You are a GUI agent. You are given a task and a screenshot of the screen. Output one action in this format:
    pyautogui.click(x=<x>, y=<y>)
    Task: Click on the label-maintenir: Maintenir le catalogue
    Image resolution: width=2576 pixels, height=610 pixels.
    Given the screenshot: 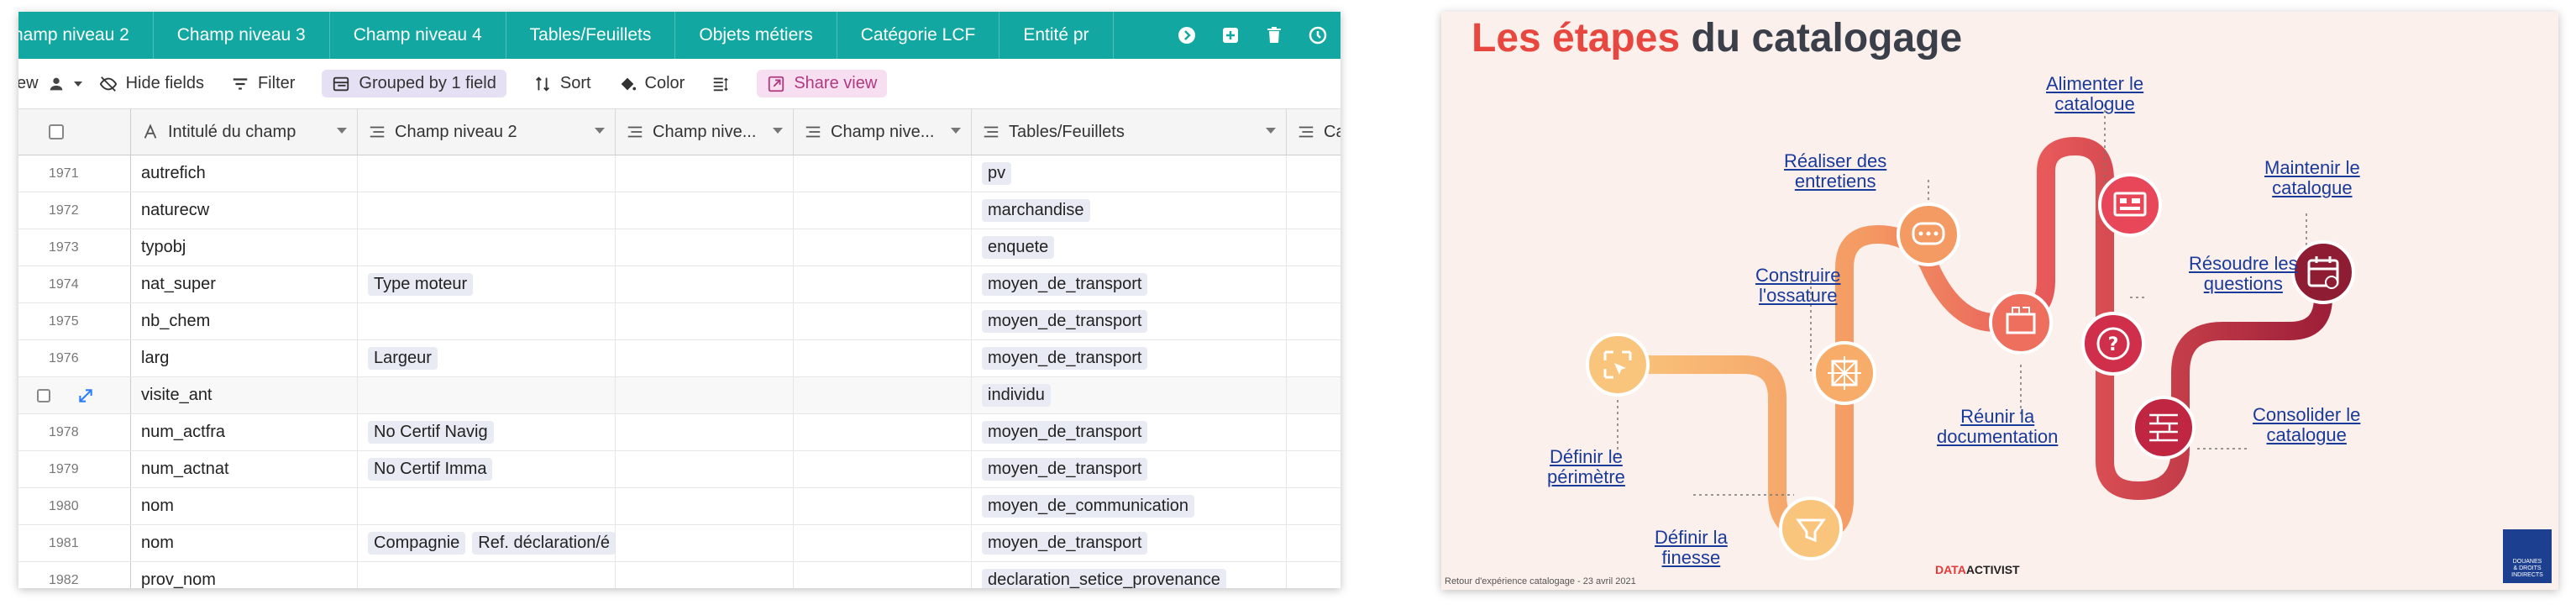 What is the action you would take?
    pyautogui.click(x=2312, y=178)
    